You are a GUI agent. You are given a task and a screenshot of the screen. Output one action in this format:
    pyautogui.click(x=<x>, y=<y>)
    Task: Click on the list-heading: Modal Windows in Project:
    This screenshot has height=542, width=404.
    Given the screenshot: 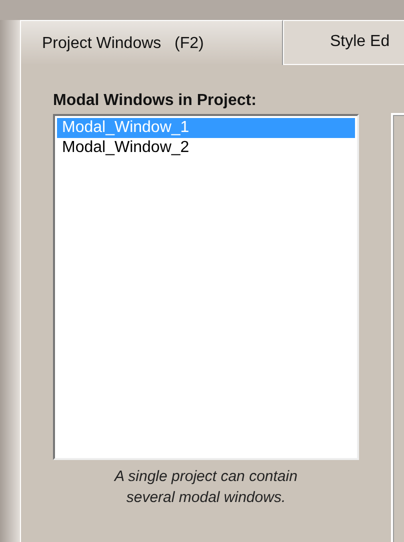 What is the action you would take?
    pyautogui.click(x=155, y=101)
    